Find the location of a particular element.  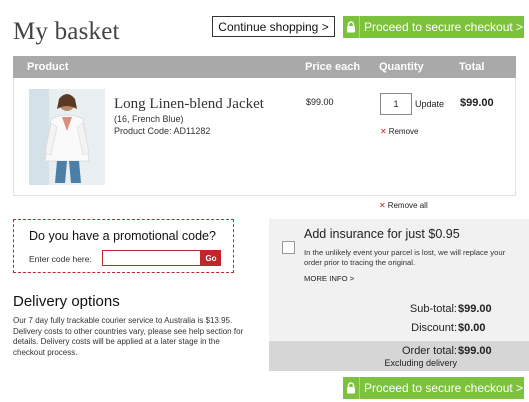

remove-all-x-icon: ✕ is located at coordinates (382, 205).